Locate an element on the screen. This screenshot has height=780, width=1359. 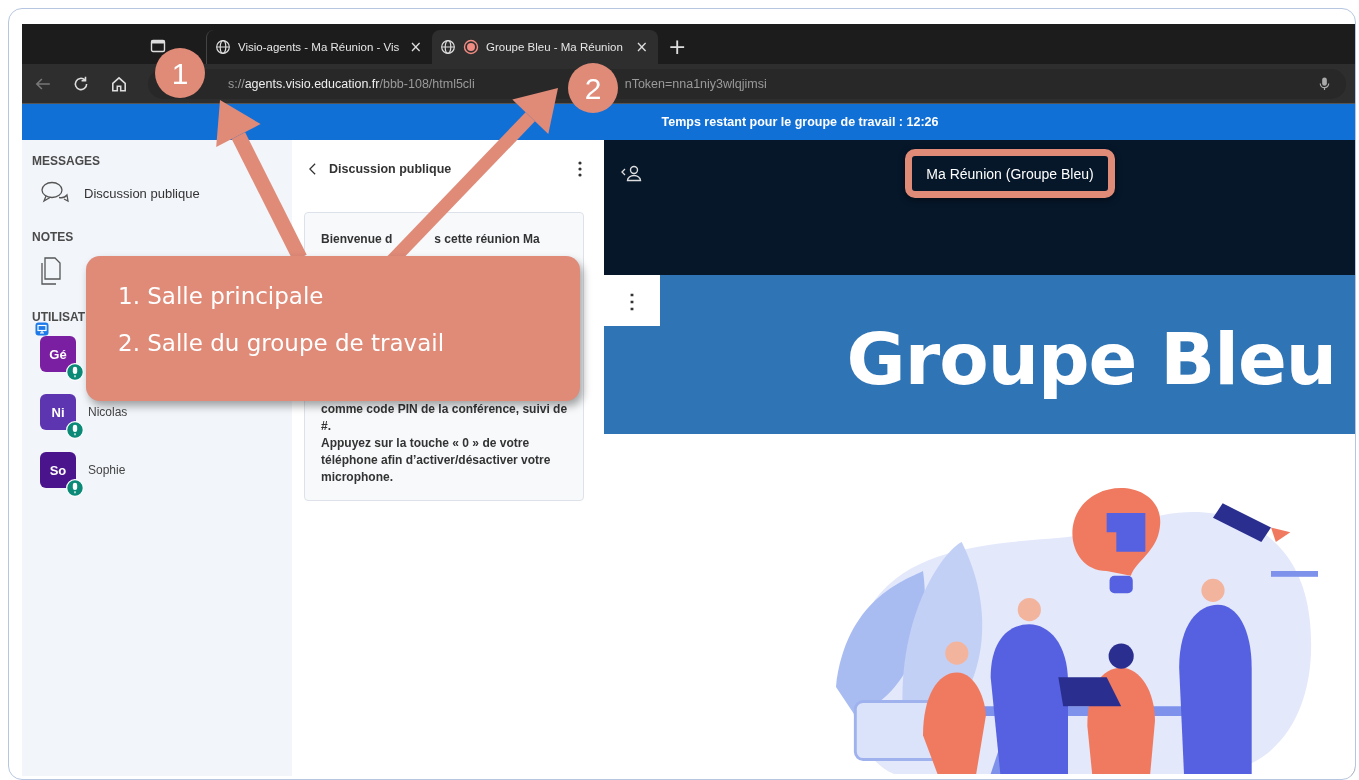
user-avatar: Ni is located at coordinates (58, 412).